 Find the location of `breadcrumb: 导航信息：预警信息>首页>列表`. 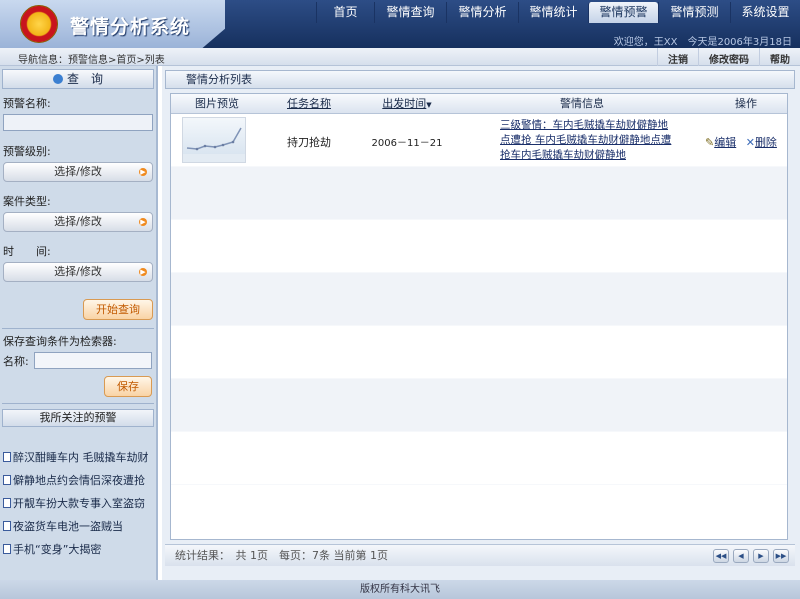

breadcrumb: 导航信息：预警信息>首页>列表 is located at coordinates (91, 60).